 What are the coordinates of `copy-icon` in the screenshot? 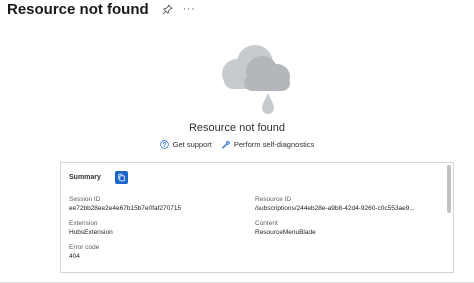 It's located at (121, 177).